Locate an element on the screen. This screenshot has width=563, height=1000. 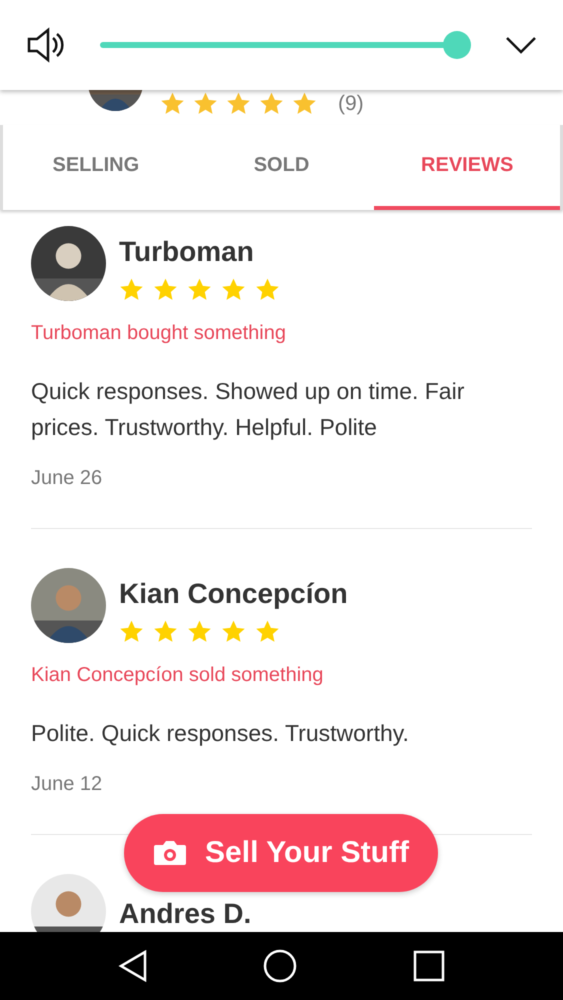
review-activity: Turboman bought something is located at coordinates (159, 333).